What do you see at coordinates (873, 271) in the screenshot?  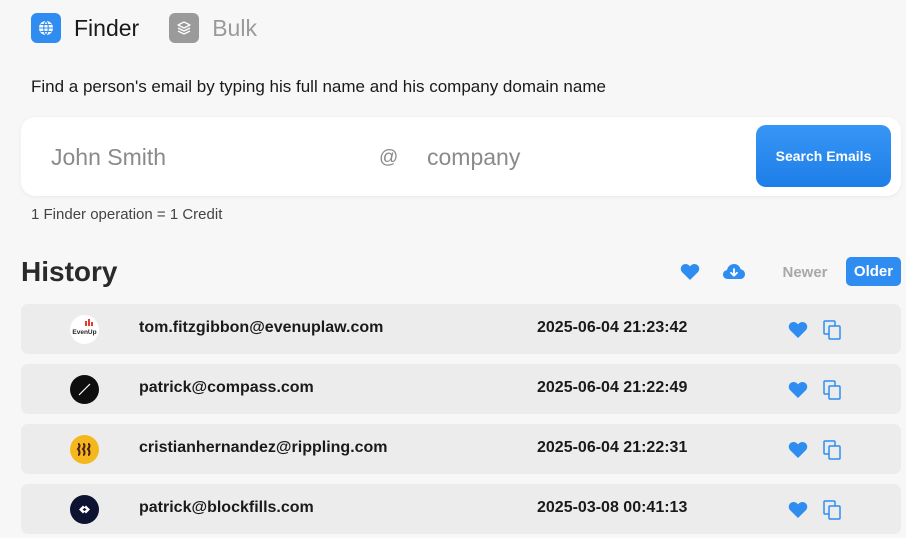 I see `sort-older-button: Older` at bounding box center [873, 271].